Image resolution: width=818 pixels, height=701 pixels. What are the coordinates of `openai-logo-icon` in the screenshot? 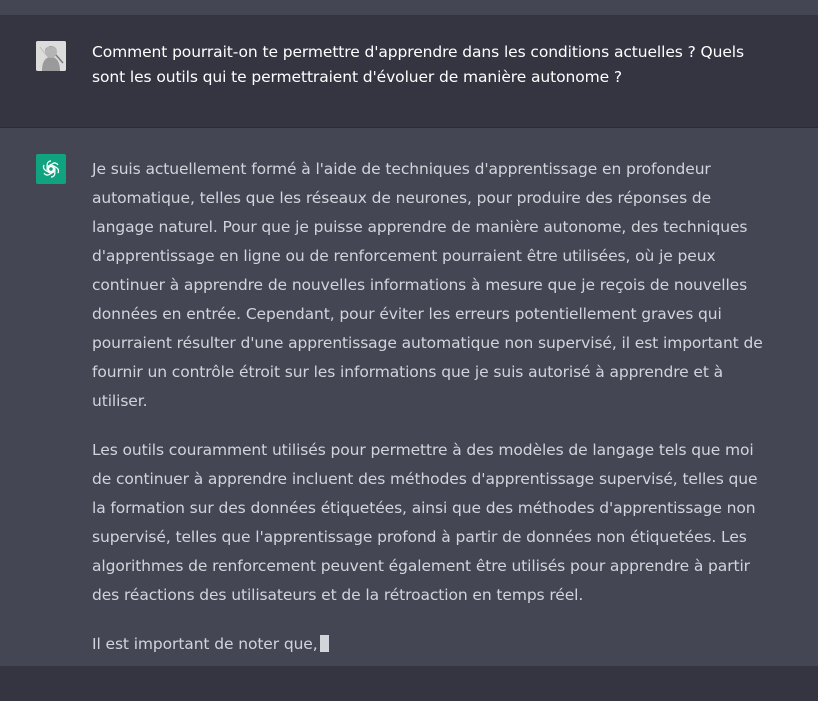 It's located at (51, 169).